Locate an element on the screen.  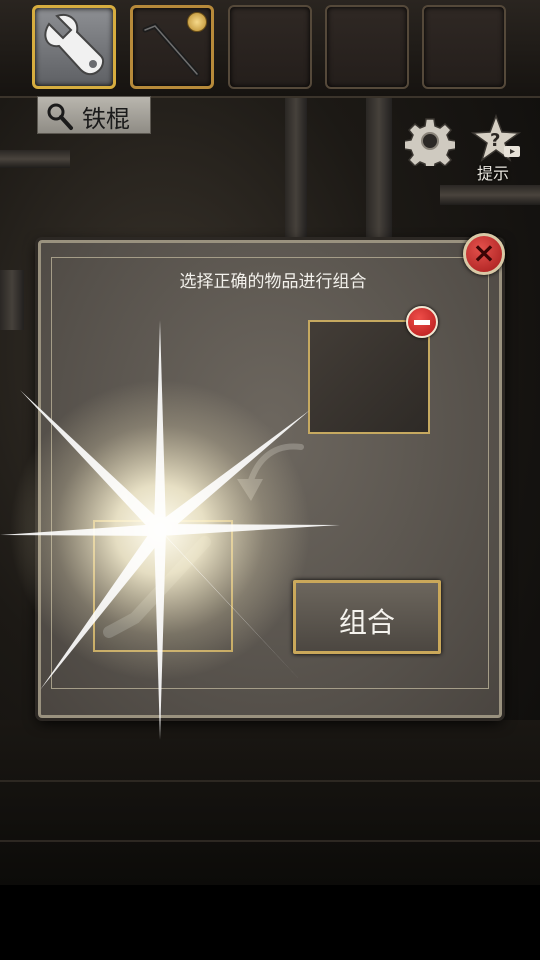
remove-item-button is located at coordinates (422, 322).